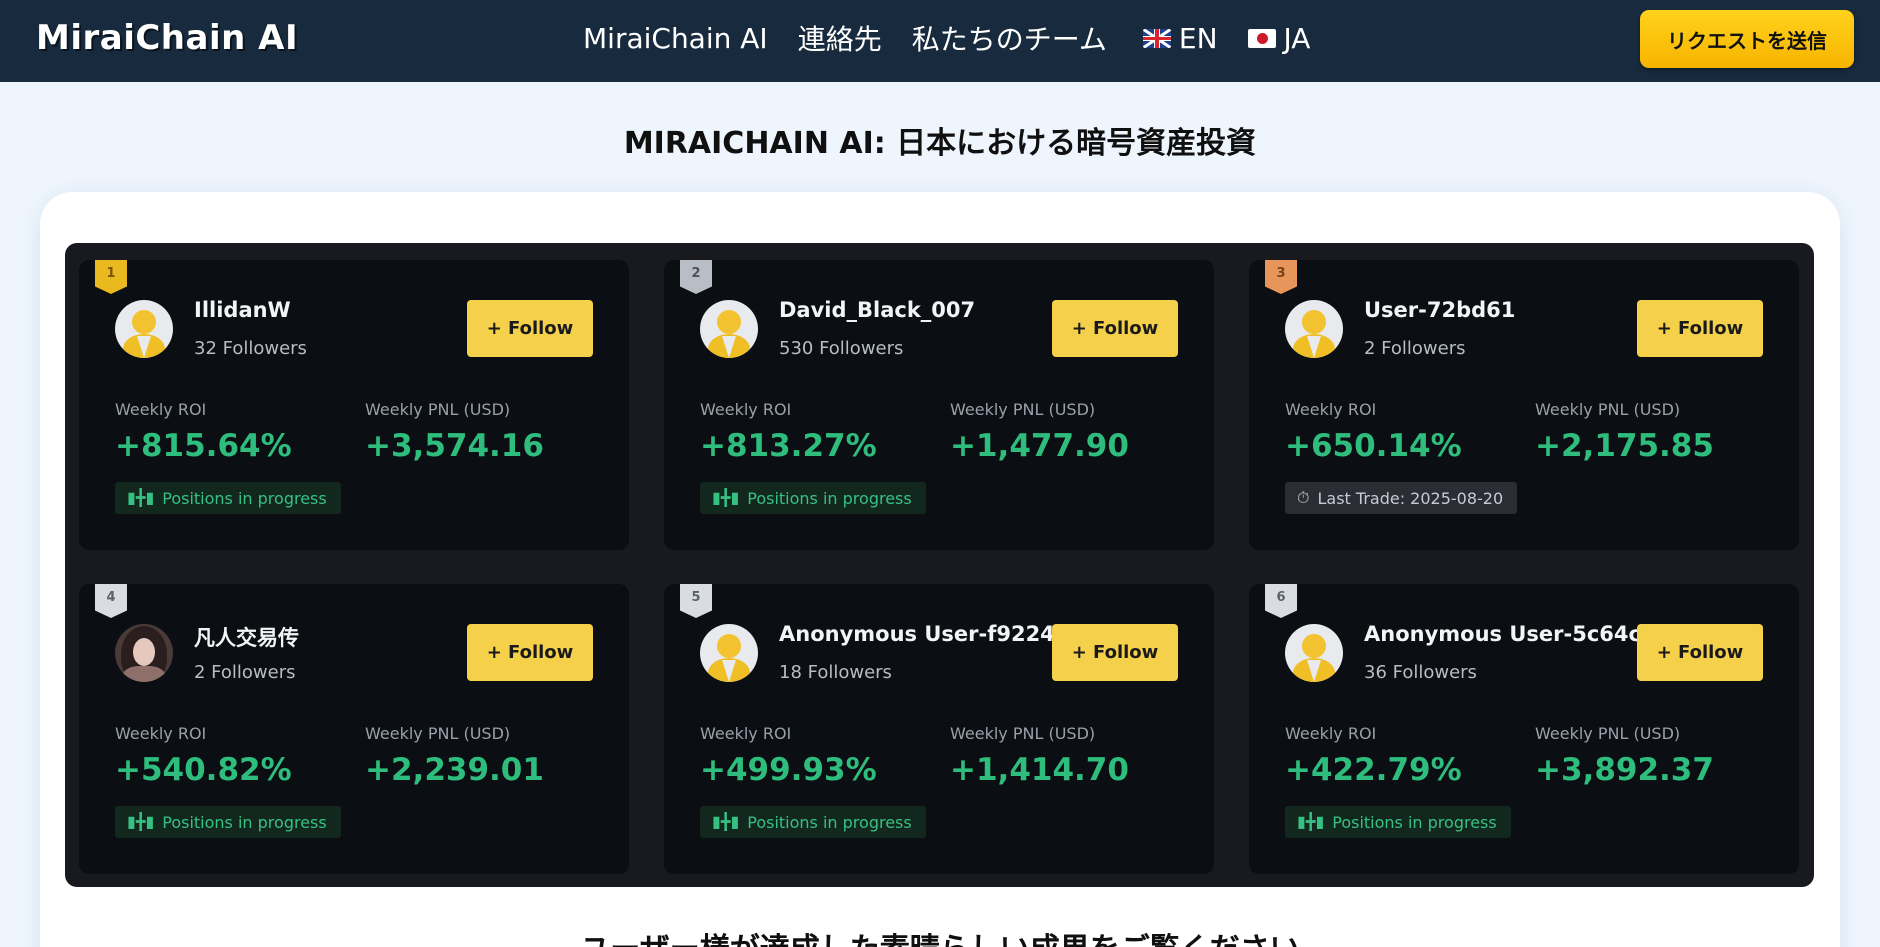  What do you see at coordinates (250, 348) in the screenshot?
I see `follower-count: 32 Followers` at bounding box center [250, 348].